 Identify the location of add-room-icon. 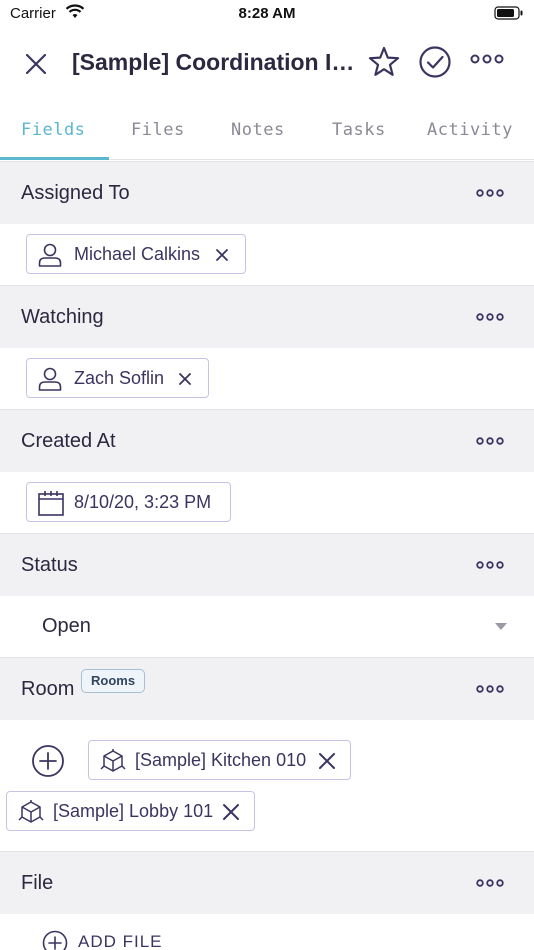
(48, 761).